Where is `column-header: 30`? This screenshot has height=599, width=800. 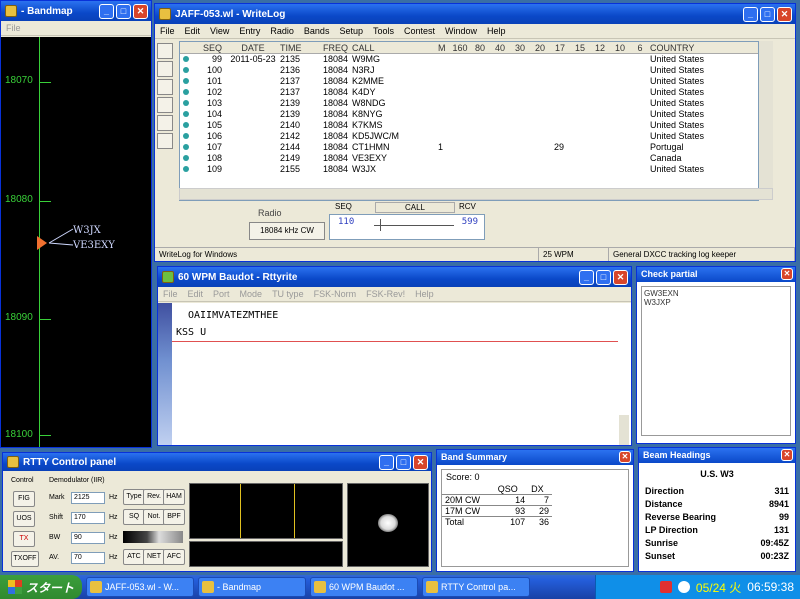 column-header: 30 is located at coordinates (520, 47).